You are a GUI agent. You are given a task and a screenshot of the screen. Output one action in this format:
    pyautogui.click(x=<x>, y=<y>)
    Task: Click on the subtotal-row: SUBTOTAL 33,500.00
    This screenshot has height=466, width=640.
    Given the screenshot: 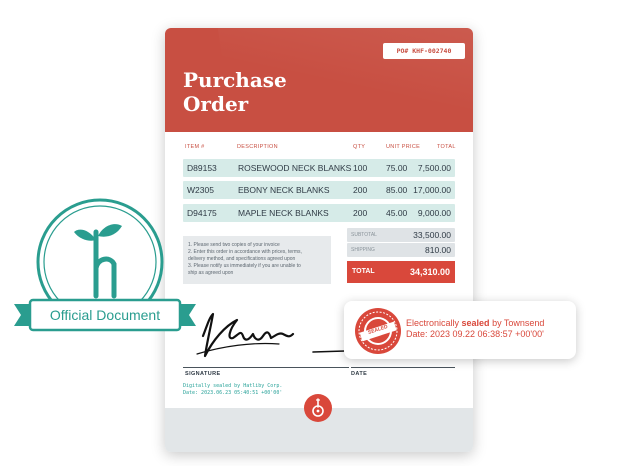 What is the action you would take?
    pyautogui.click(x=401, y=235)
    